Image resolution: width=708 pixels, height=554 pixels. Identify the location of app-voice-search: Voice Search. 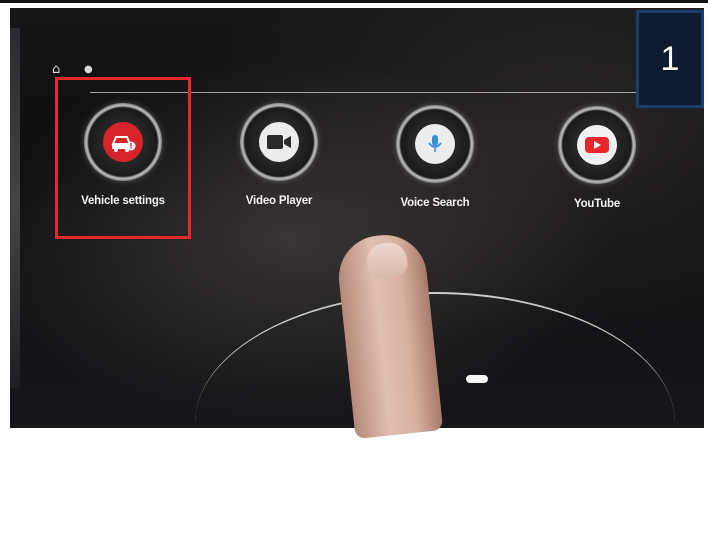
(435, 157).